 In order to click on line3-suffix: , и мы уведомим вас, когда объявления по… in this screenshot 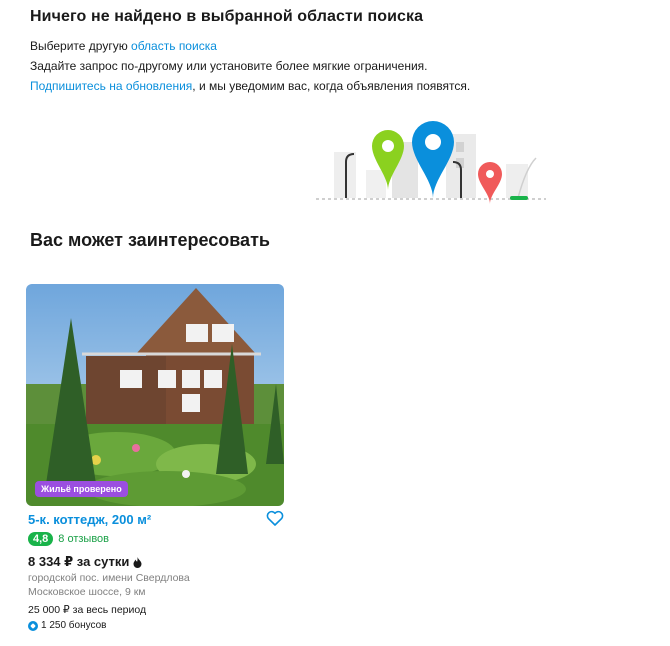, I will do `click(331, 86)`.